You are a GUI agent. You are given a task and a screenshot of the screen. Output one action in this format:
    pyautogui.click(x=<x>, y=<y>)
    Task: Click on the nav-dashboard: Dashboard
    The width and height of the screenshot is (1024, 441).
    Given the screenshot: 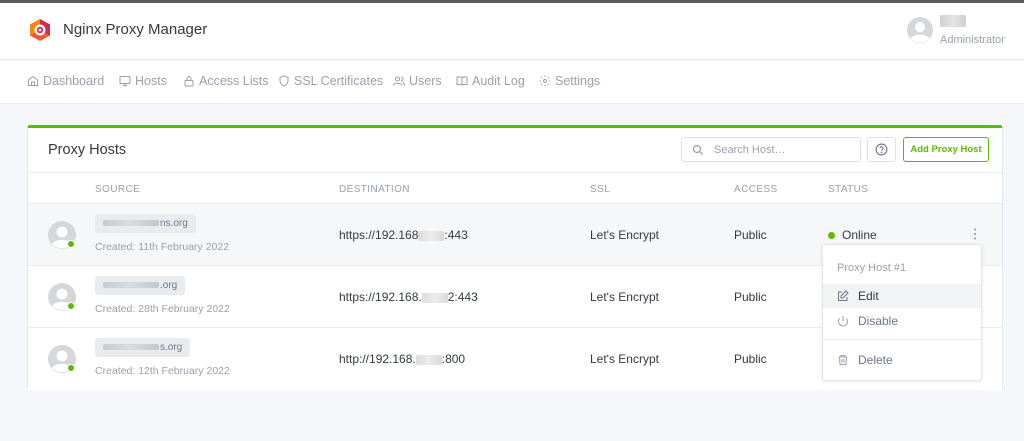 What is the action you would take?
    pyautogui.click(x=65, y=81)
    